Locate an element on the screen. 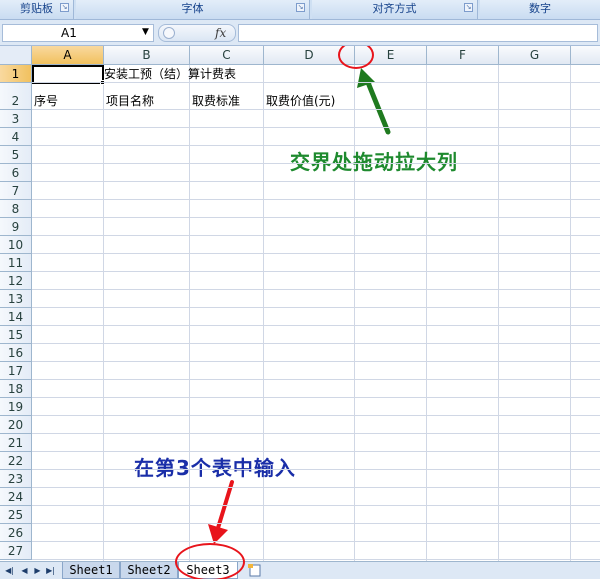 Image resolution: width=600 pixels, height=579 pixels. row-header-27: 27 is located at coordinates (16, 551).